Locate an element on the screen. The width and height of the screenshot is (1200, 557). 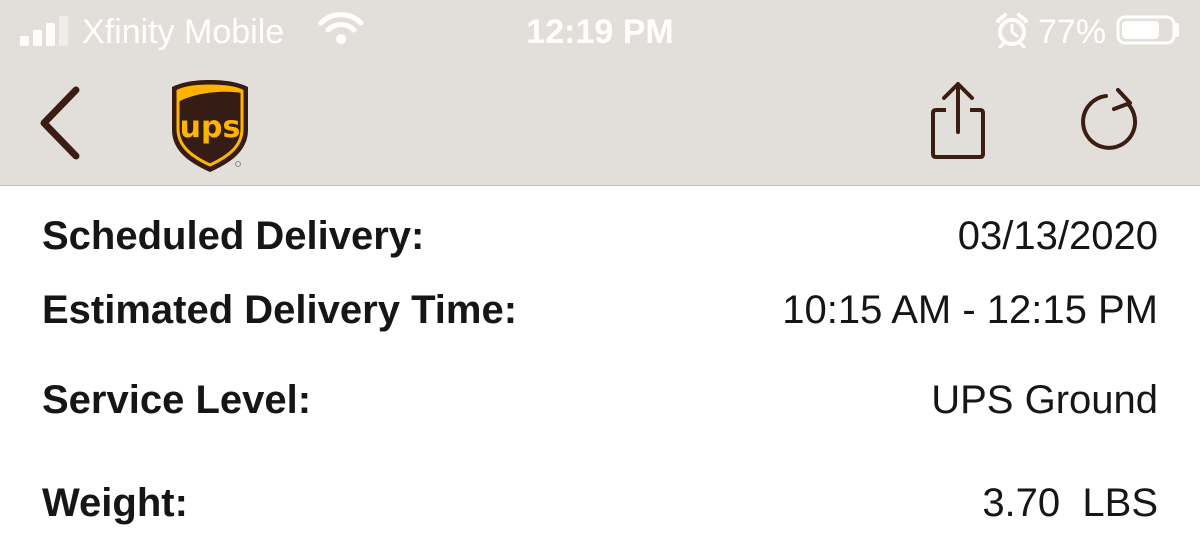
ups-logo-text: ups is located at coordinates (210, 127).